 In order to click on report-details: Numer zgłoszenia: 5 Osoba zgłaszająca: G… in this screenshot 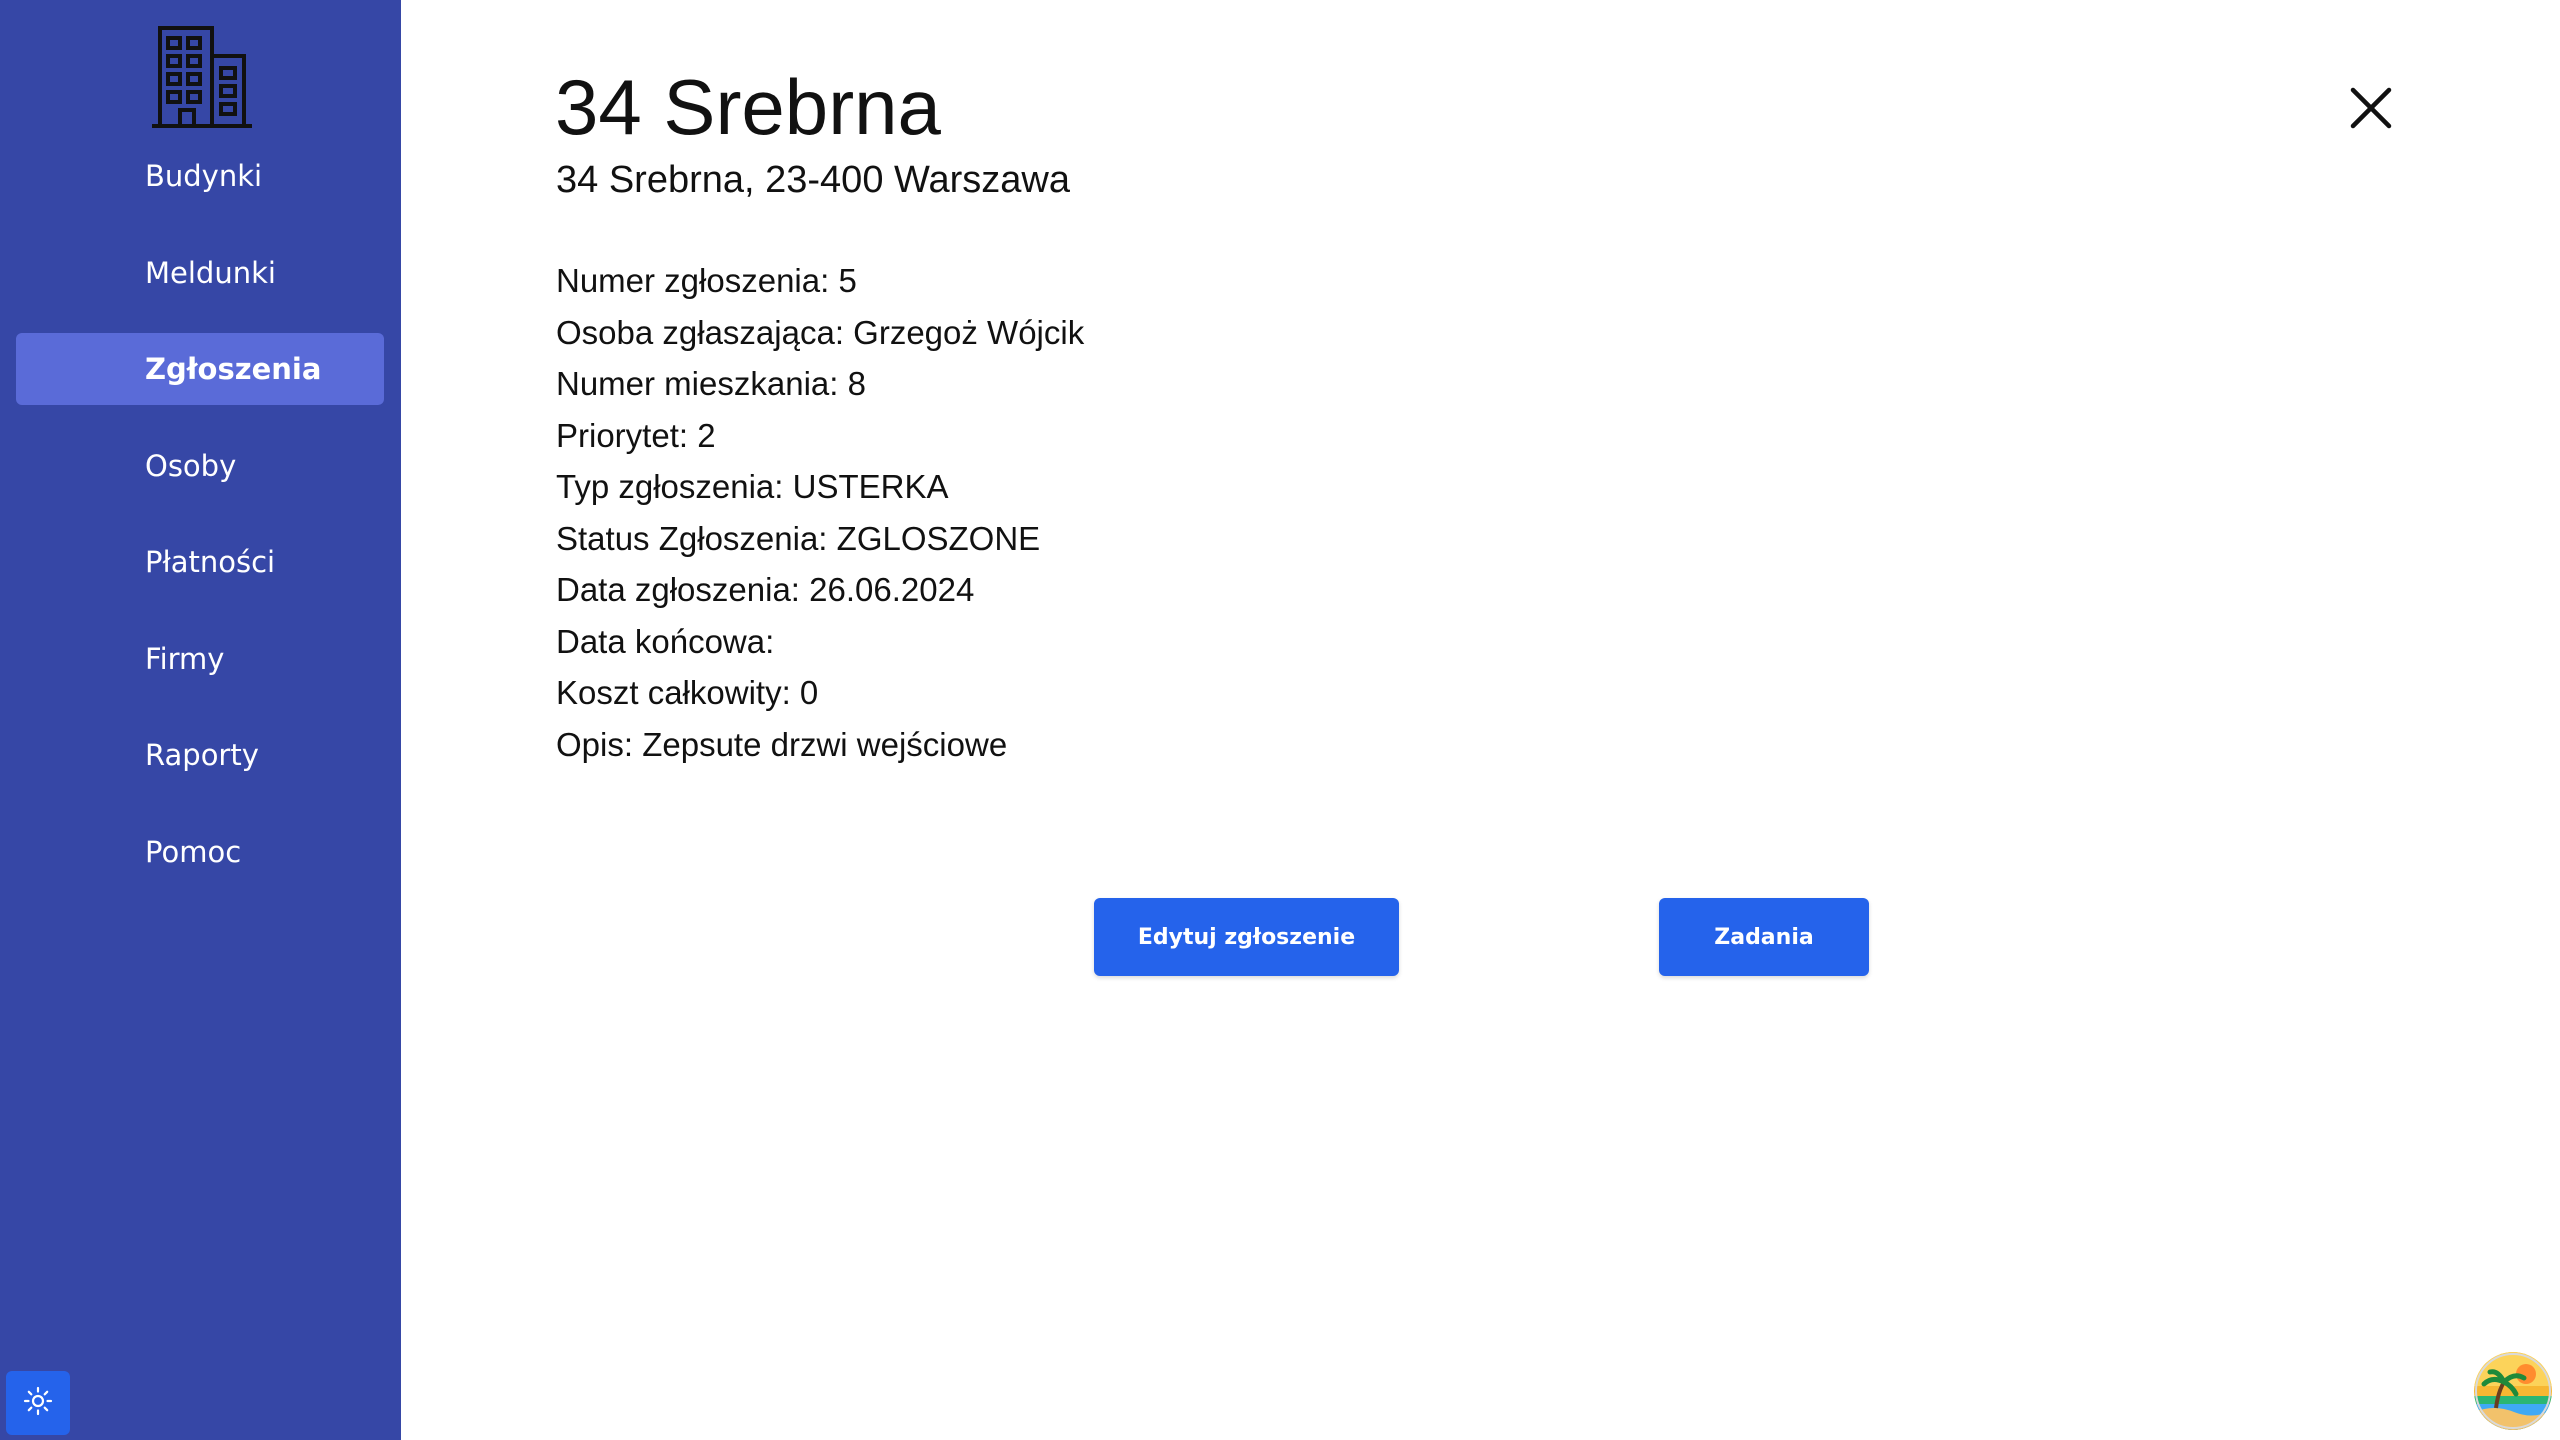, I will do `click(820, 512)`.